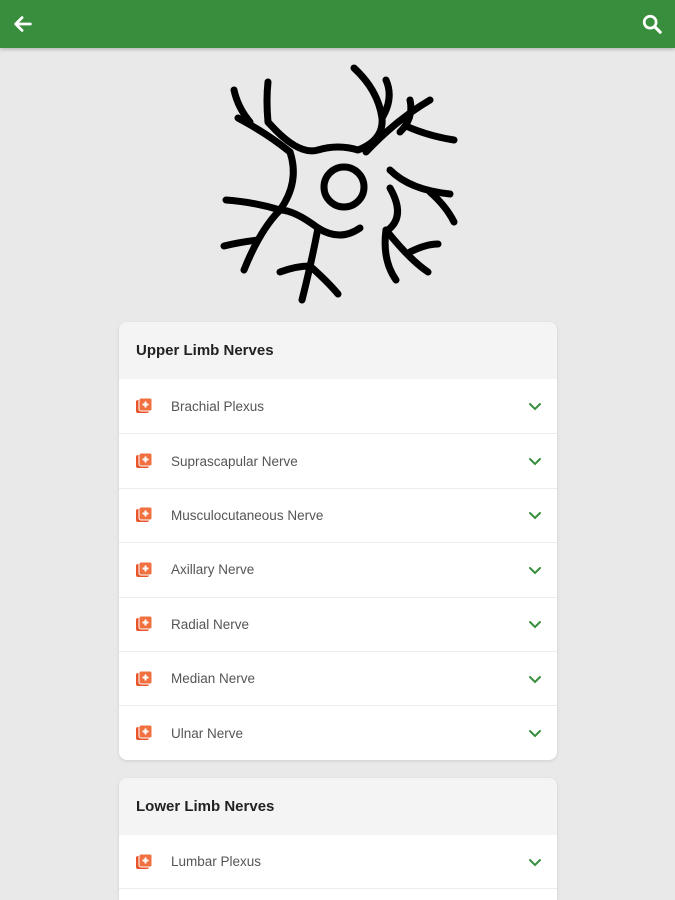 The width and height of the screenshot is (675, 900). What do you see at coordinates (207, 733) in the screenshot?
I see `list-item-label: Ulnar Nerve` at bounding box center [207, 733].